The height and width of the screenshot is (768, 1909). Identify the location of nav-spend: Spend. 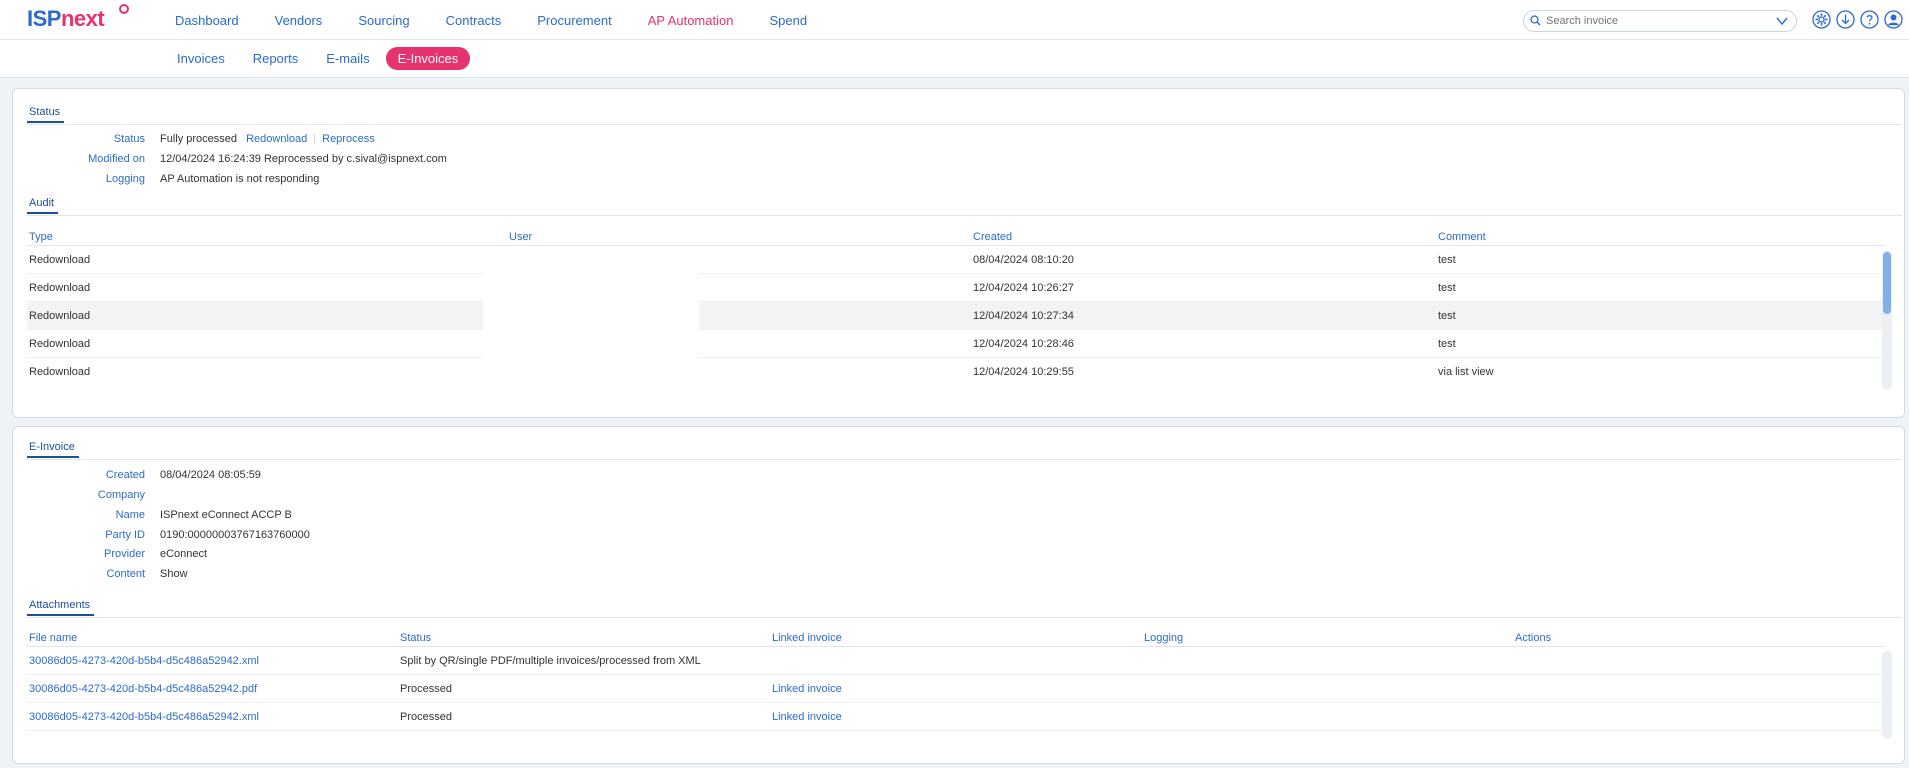
(788, 20).